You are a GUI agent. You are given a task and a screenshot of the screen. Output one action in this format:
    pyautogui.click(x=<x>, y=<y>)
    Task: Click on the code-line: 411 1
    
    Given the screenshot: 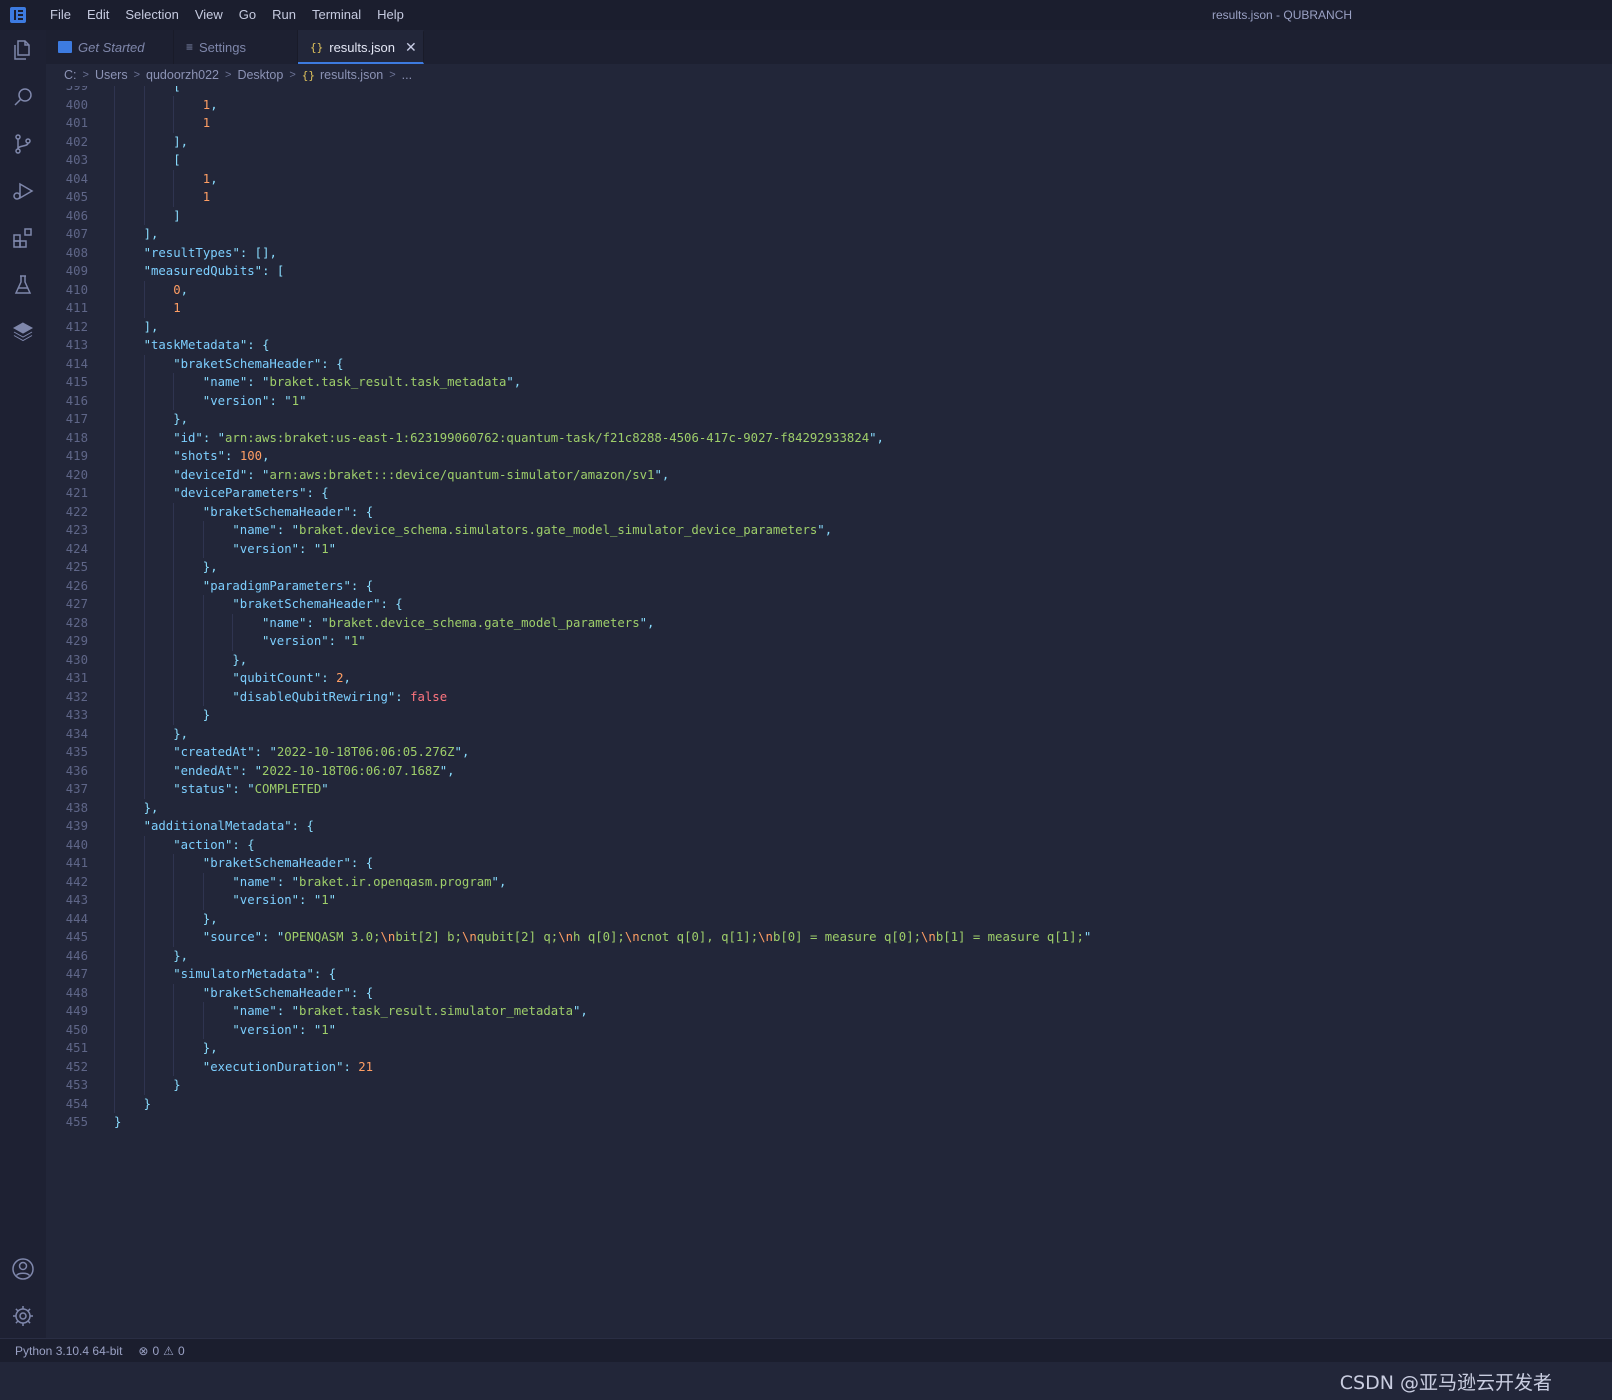 What is the action you would take?
    pyautogui.click(x=829, y=308)
    